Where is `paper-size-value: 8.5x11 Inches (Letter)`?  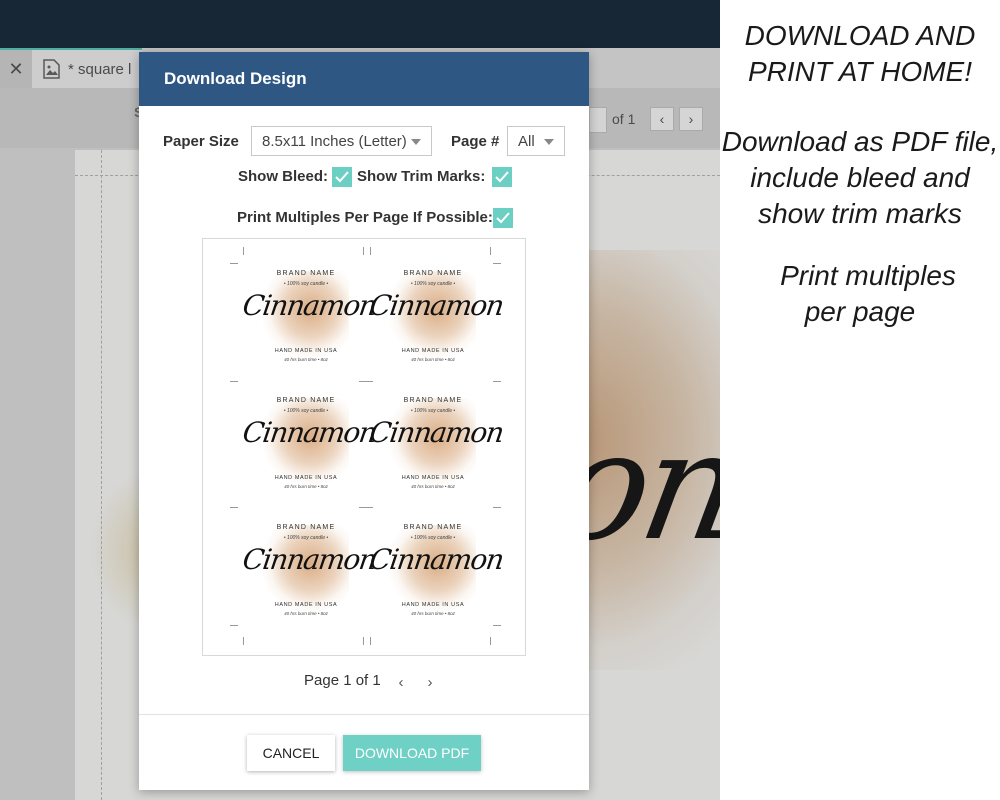 paper-size-value: 8.5x11 Inches (Letter) is located at coordinates (334, 141).